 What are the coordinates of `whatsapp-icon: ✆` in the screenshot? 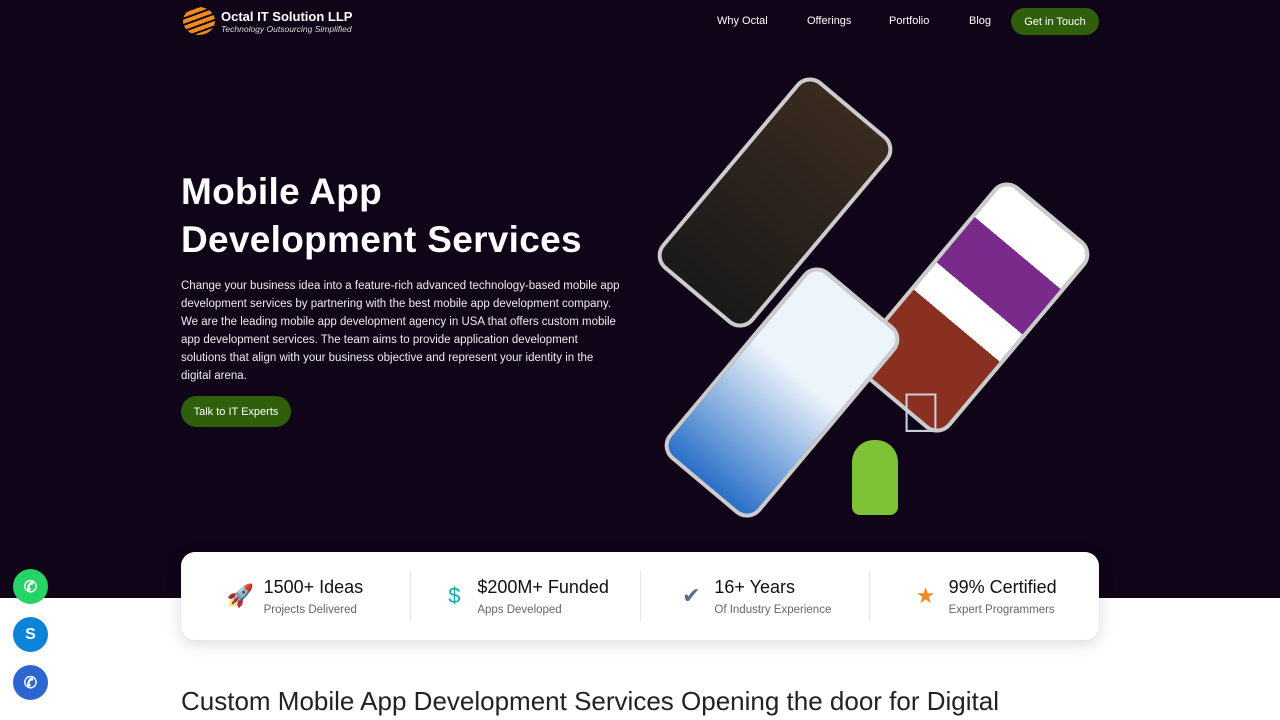 It's located at (30, 587).